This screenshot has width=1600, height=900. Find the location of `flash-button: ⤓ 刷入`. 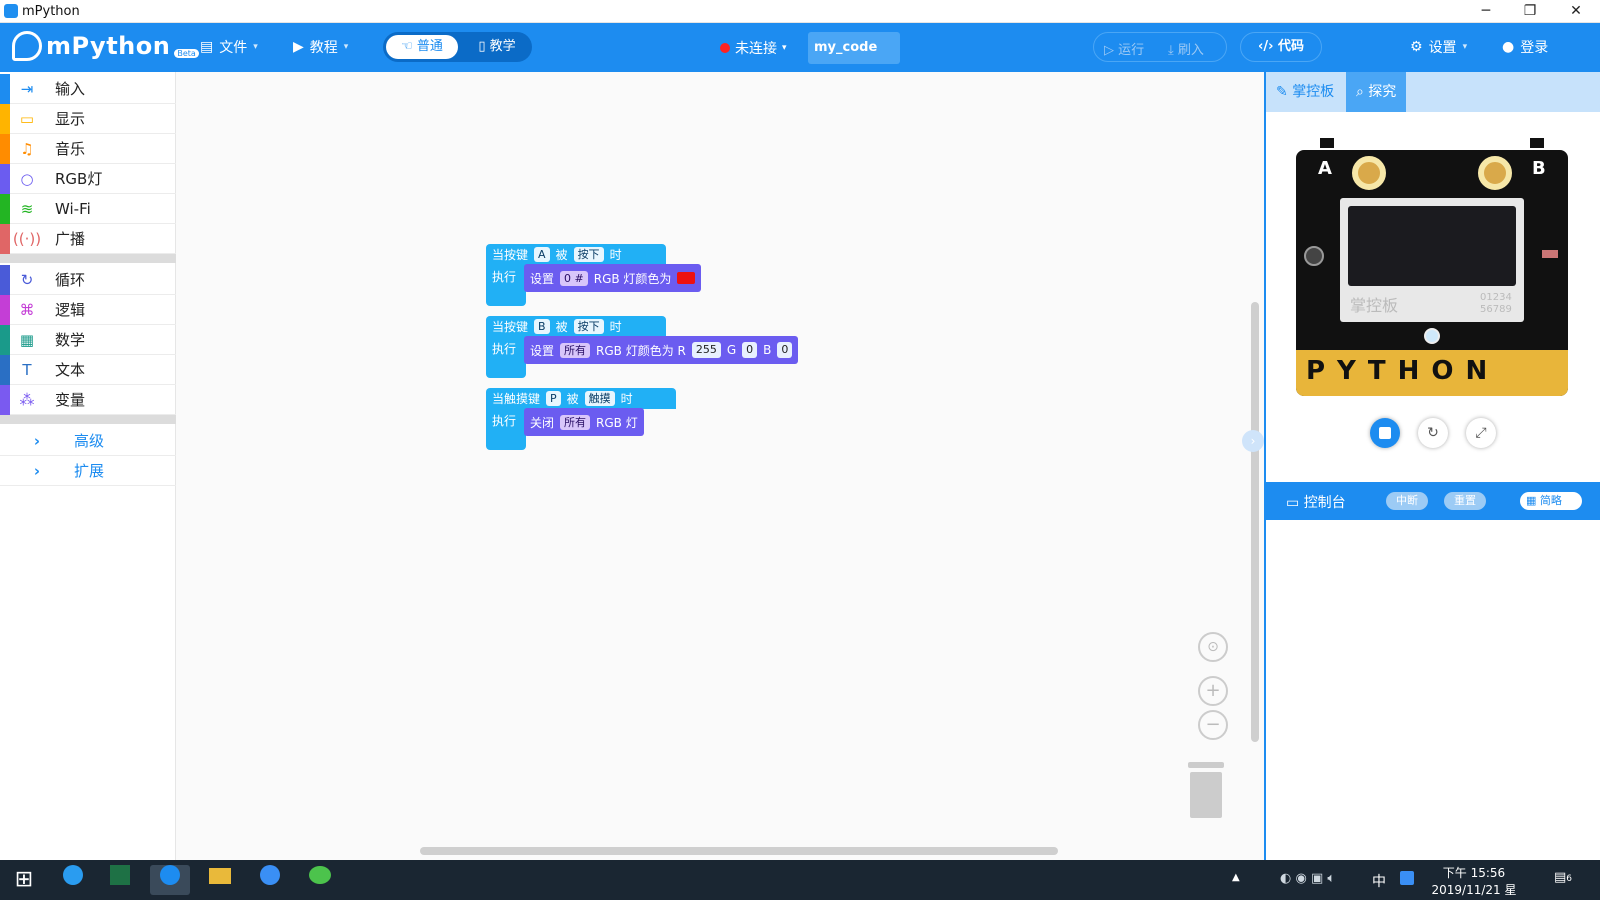

flash-button: ⤓ 刷入 is located at coordinates (1186, 48).